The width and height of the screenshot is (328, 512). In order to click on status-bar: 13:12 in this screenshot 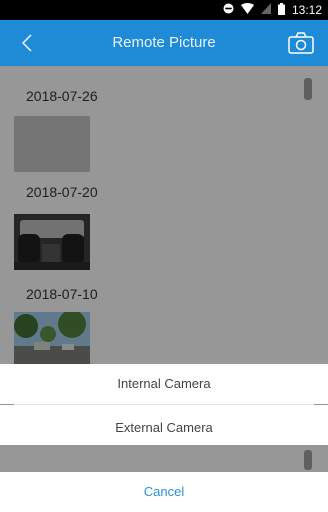, I will do `click(164, 10)`.